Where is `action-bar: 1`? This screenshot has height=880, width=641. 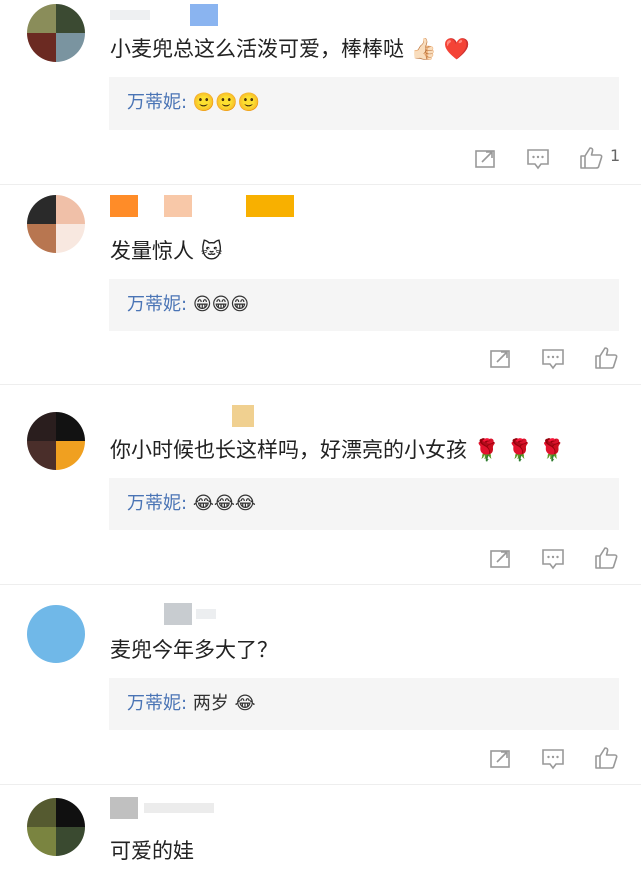
action-bar: 1 is located at coordinates (555, 158).